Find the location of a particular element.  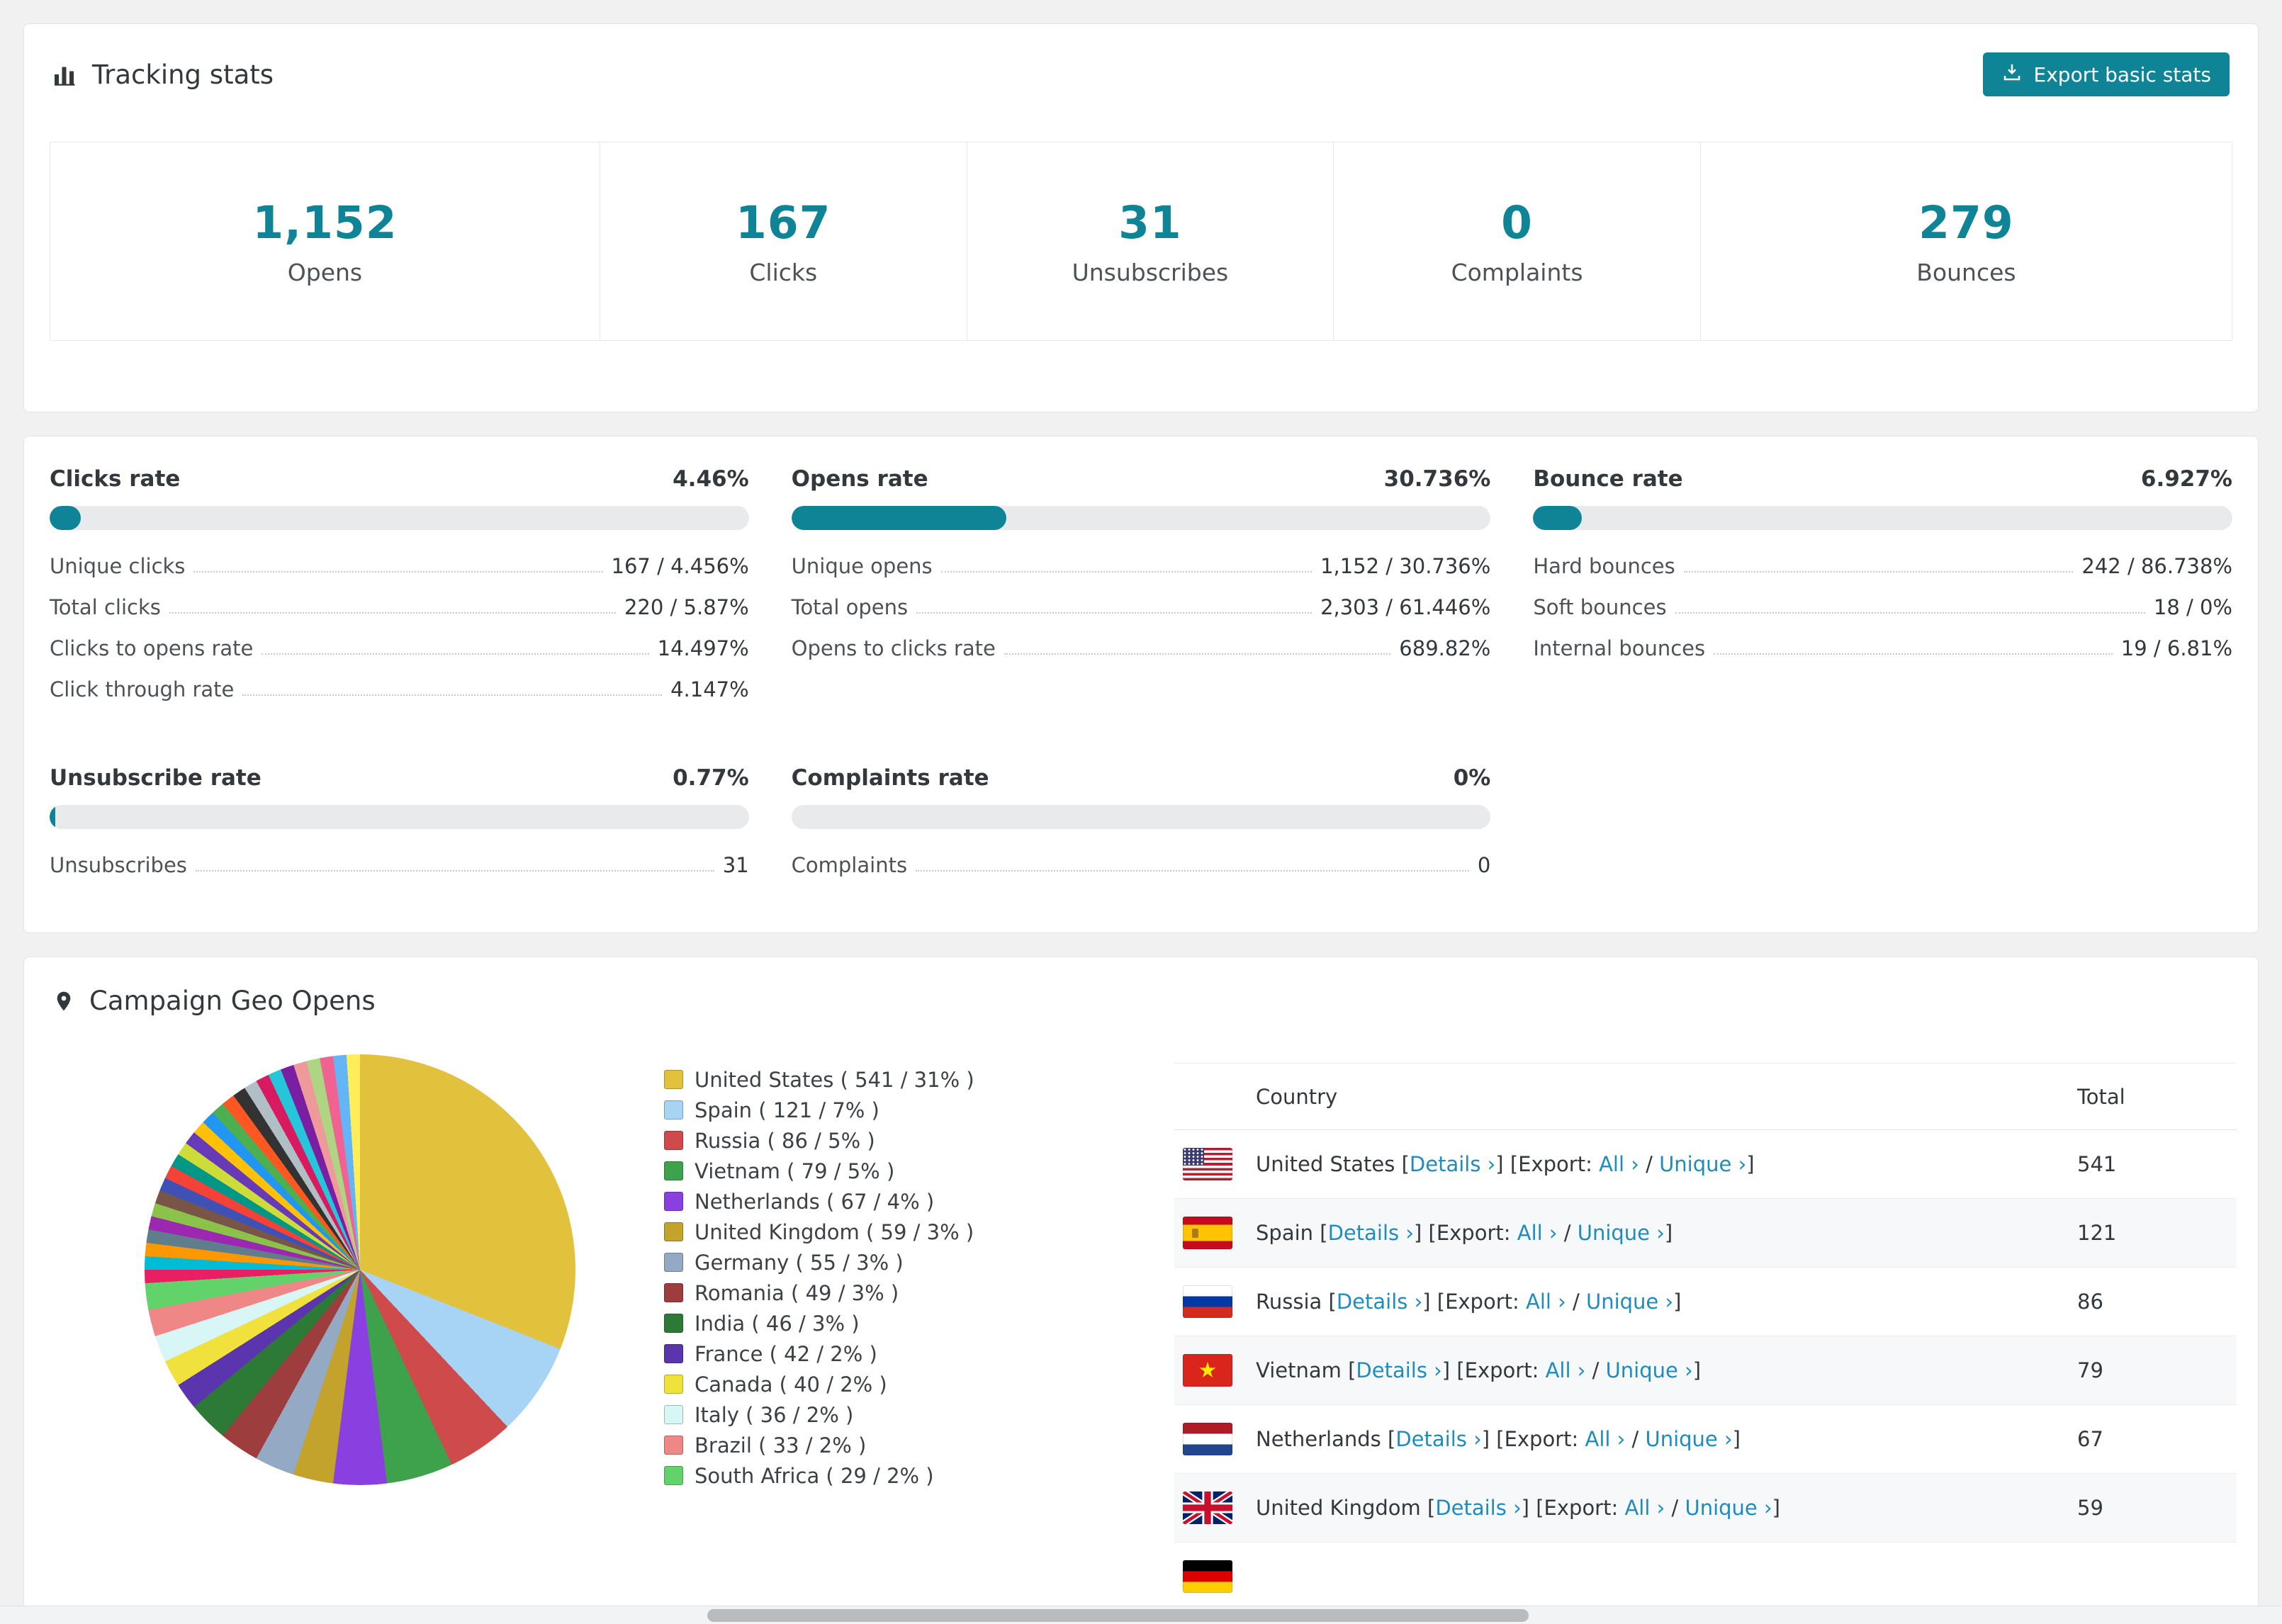

export-icon is located at coordinates (2012, 75).